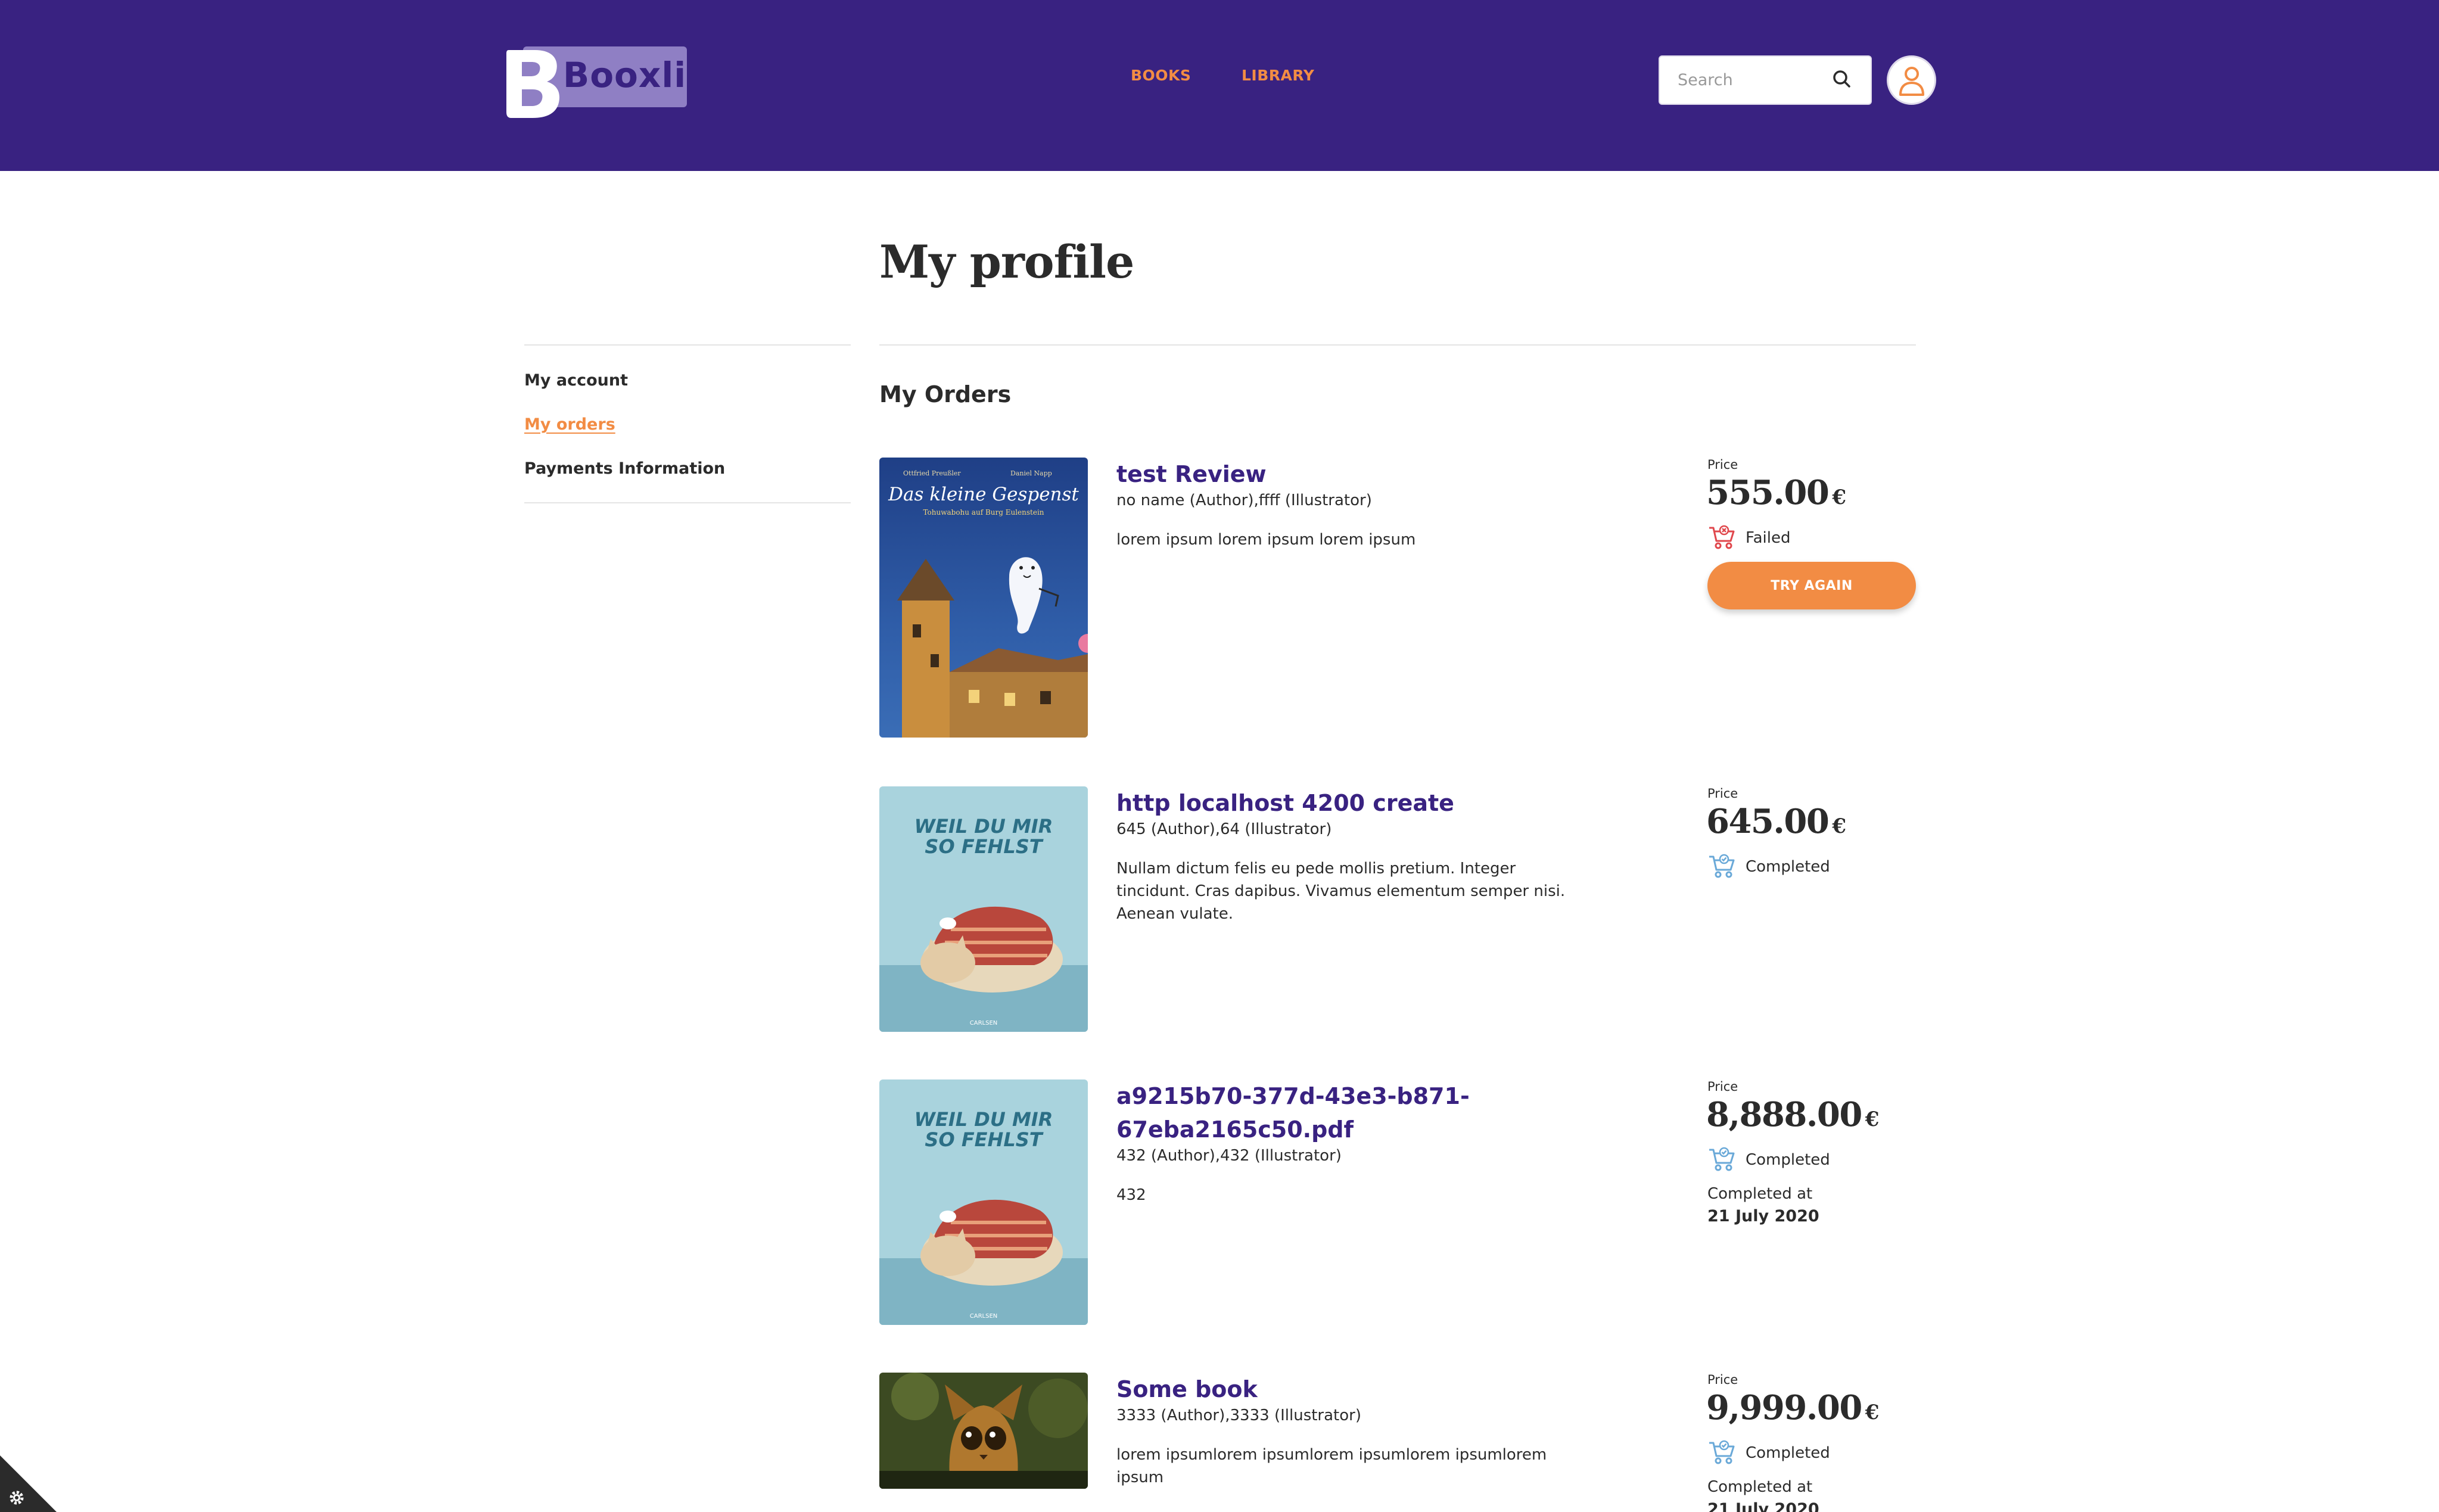 The height and width of the screenshot is (1512, 2439). What do you see at coordinates (1842, 79) in the screenshot?
I see `search-icon` at bounding box center [1842, 79].